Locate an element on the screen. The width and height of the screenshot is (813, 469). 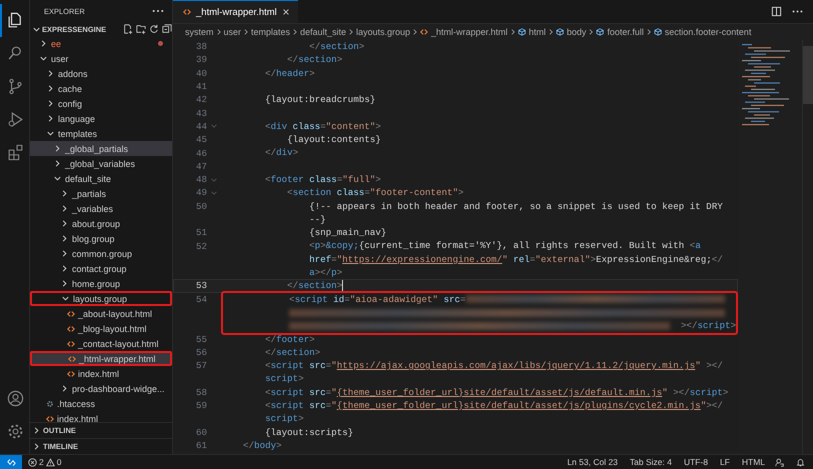
code-line: a></p> is located at coordinates (326, 273).